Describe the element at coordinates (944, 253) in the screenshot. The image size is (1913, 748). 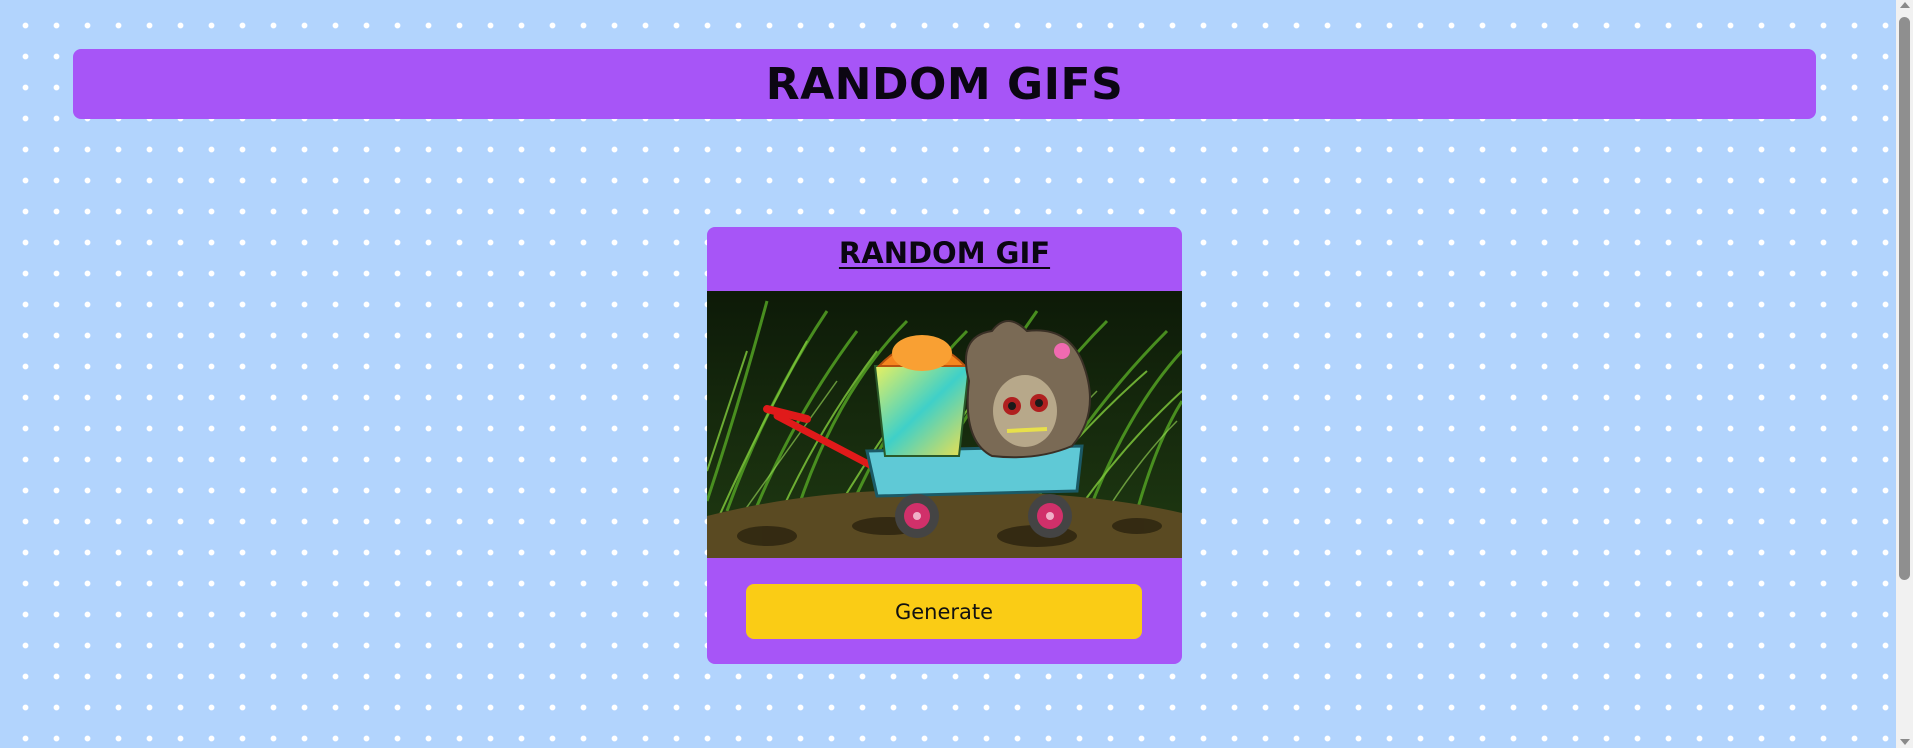
I see `card-title: RANDOM GIF` at that location.